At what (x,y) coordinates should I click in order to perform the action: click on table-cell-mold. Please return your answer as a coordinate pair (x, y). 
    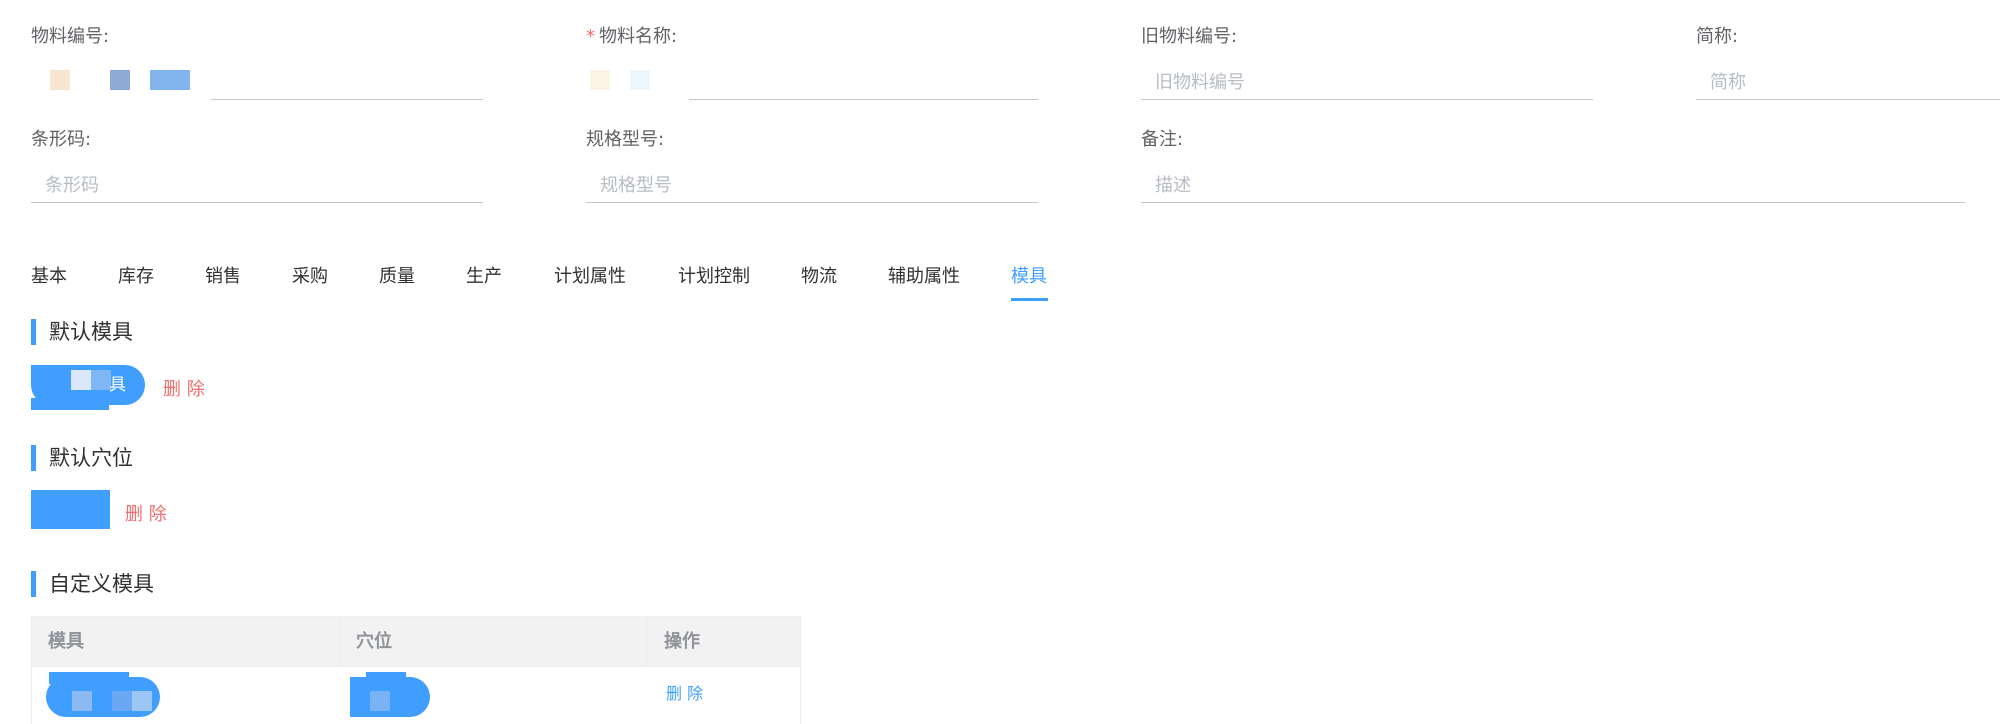
    Looking at the image, I should click on (186, 695).